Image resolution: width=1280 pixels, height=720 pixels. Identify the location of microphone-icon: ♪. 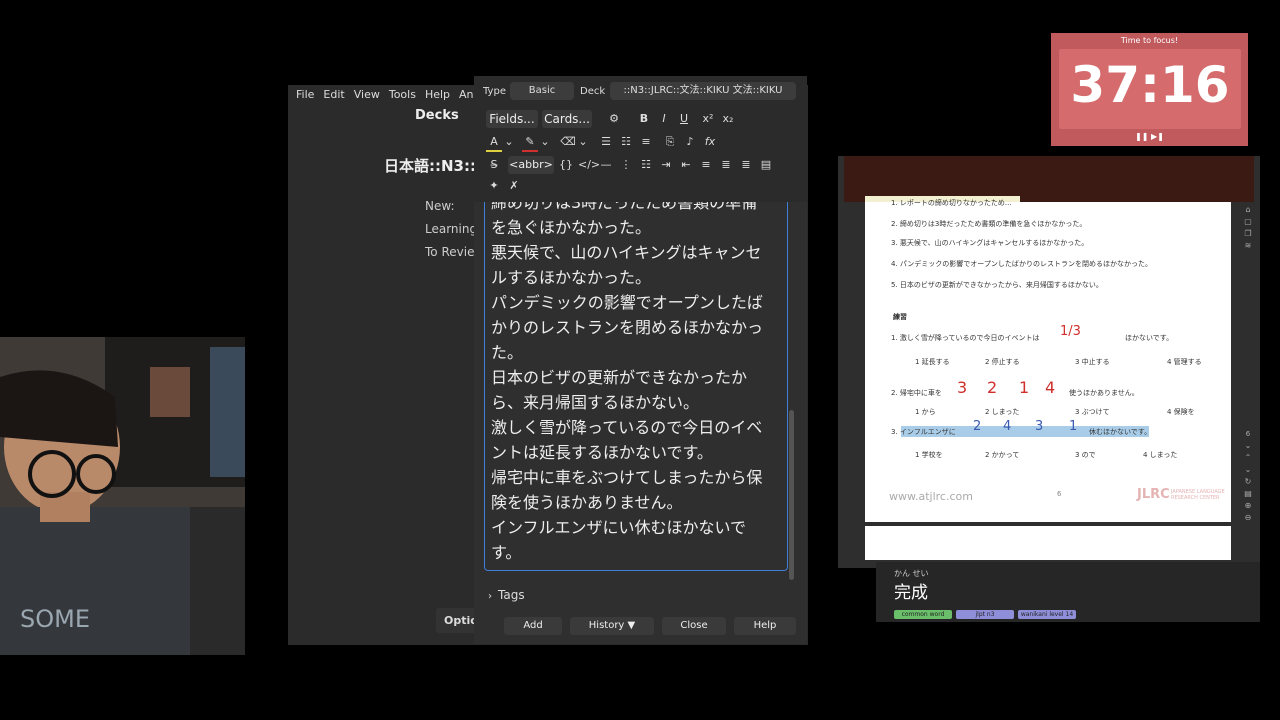
(690, 142).